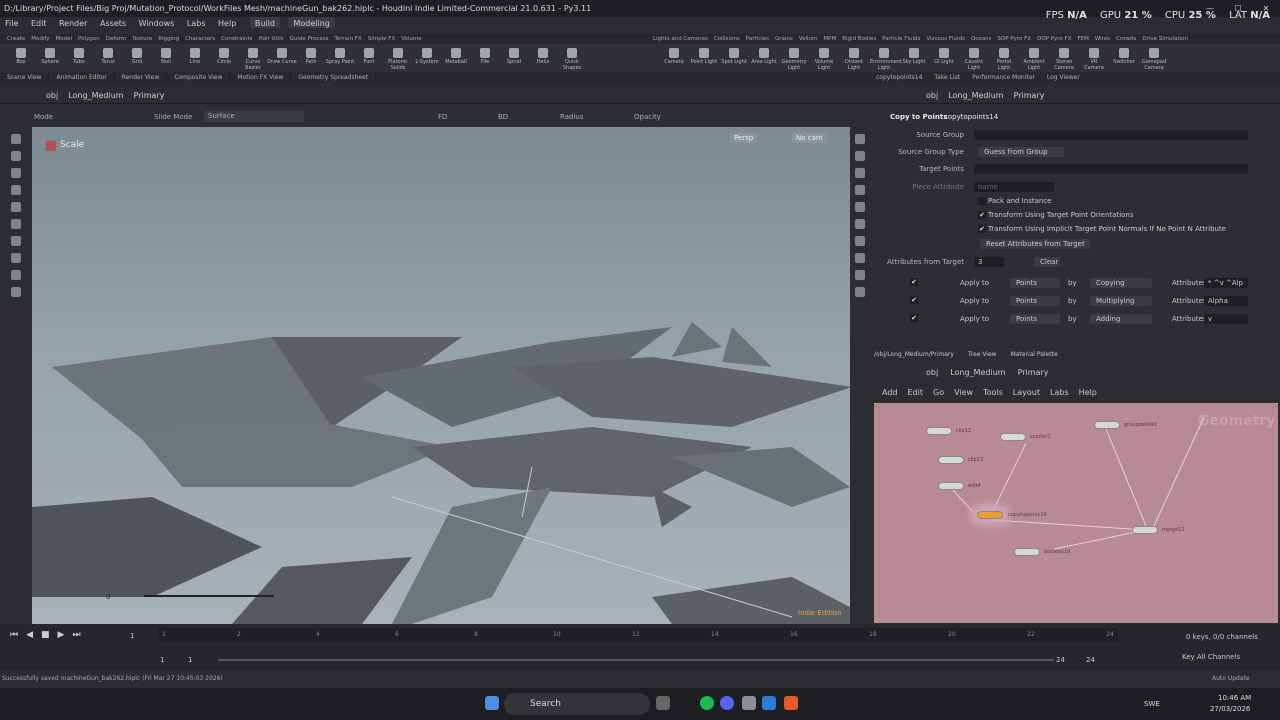 The width and height of the screenshot is (1280, 720). Describe the element at coordinates (224, 54) in the screenshot. I see `shelf-tool: Circle` at that location.